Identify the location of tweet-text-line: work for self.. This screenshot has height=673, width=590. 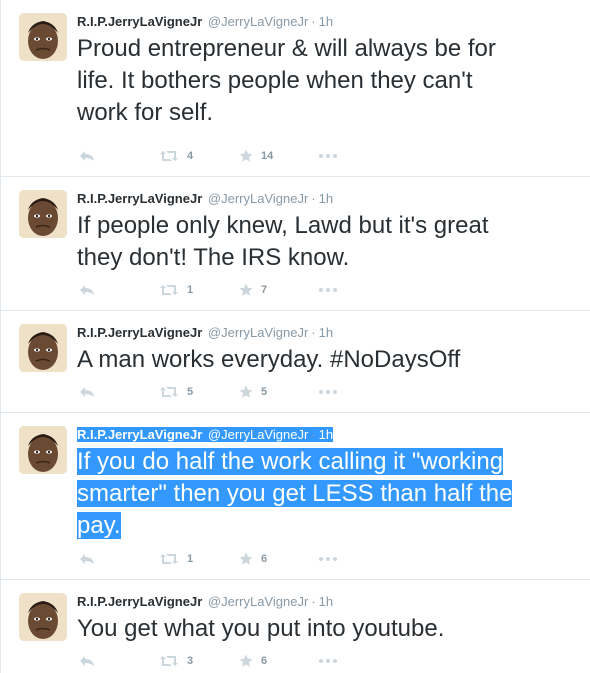
(145, 112).